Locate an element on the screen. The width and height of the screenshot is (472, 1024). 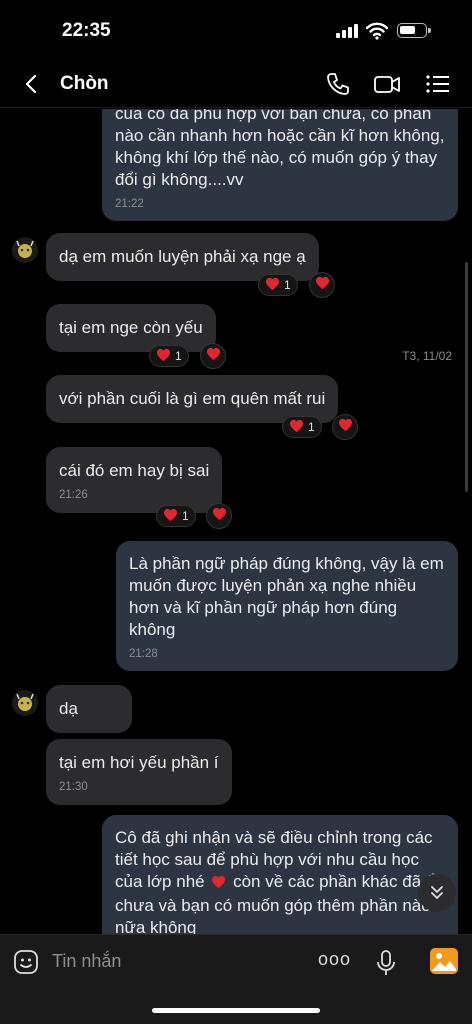
message-text: dạ is located at coordinates (68, 708).